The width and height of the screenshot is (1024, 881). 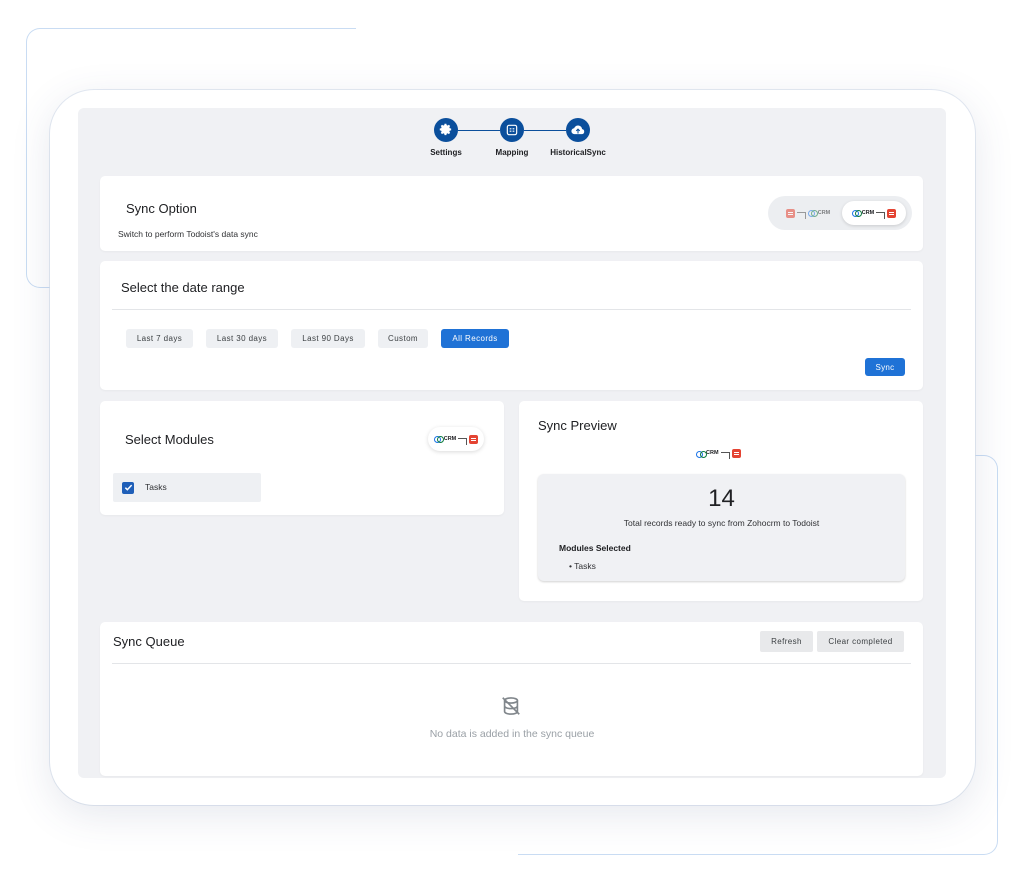 I want to click on step-historicalsync, so click(x=578, y=130).